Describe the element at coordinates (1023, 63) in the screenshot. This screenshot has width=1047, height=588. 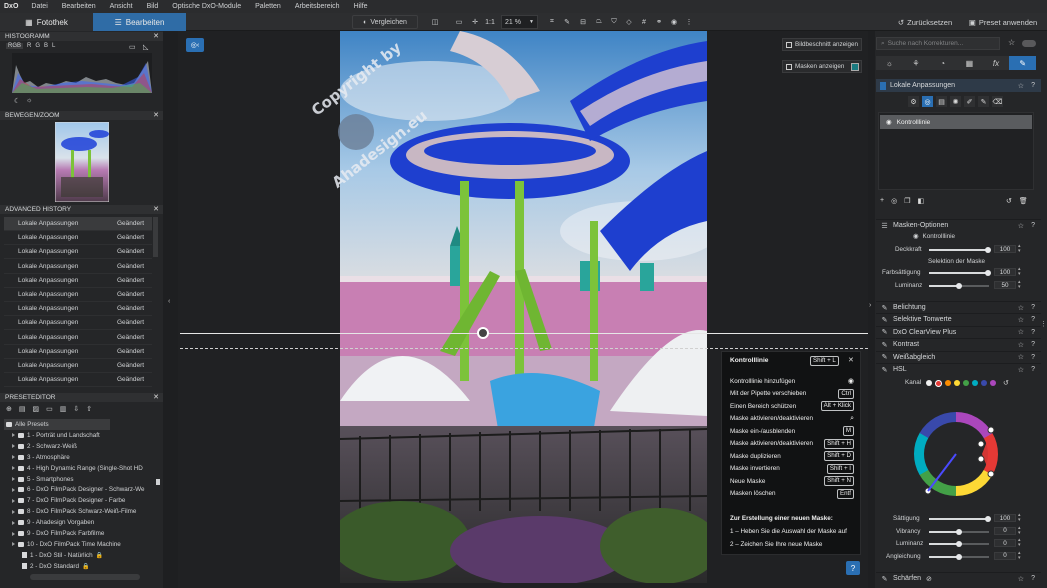
I see `local-tab-icon: ✎` at that location.